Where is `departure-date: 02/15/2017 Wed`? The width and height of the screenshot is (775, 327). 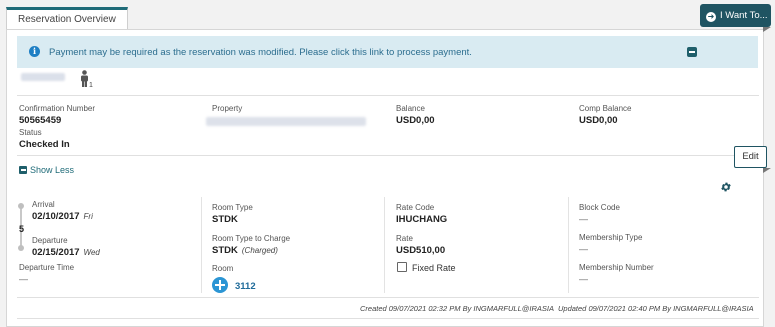 departure-date: 02/15/2017 Wed is located at coordinates (66, 252).